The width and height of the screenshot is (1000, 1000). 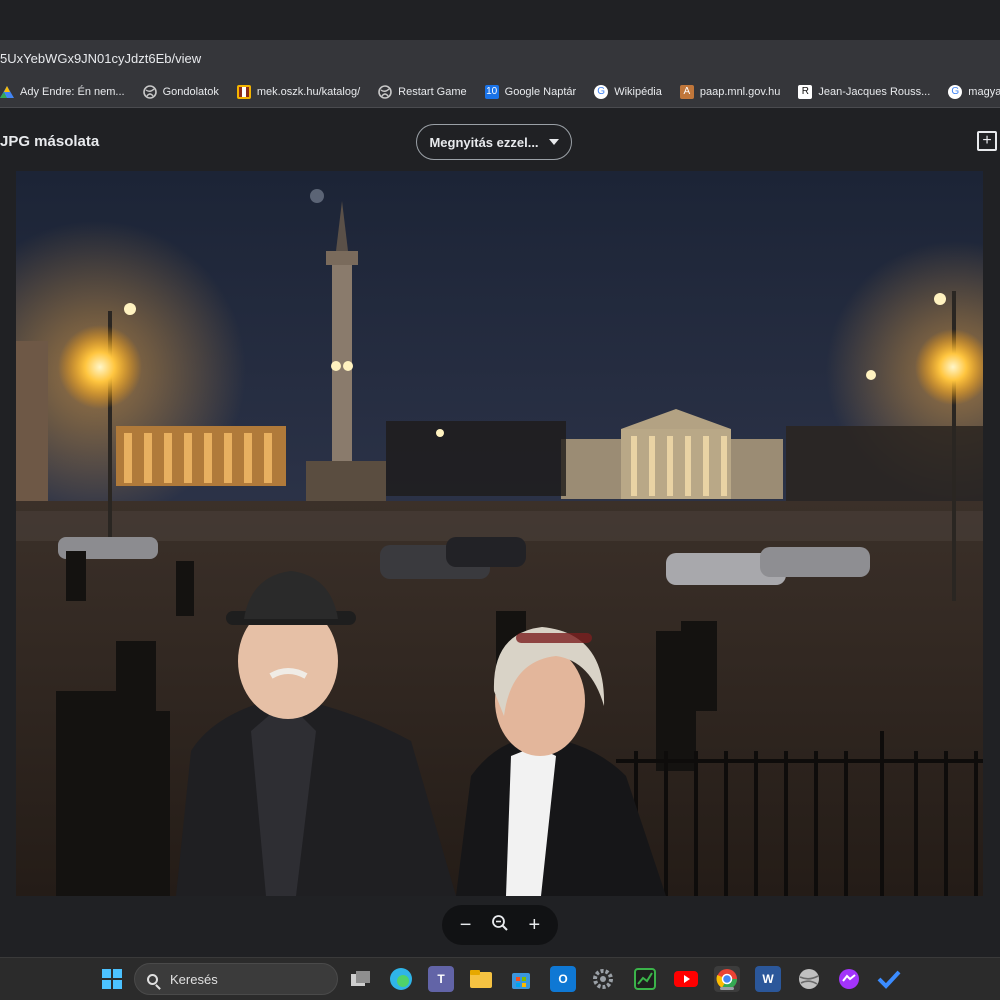 I want to click on task-view-icon, so click(x=361, y=979).